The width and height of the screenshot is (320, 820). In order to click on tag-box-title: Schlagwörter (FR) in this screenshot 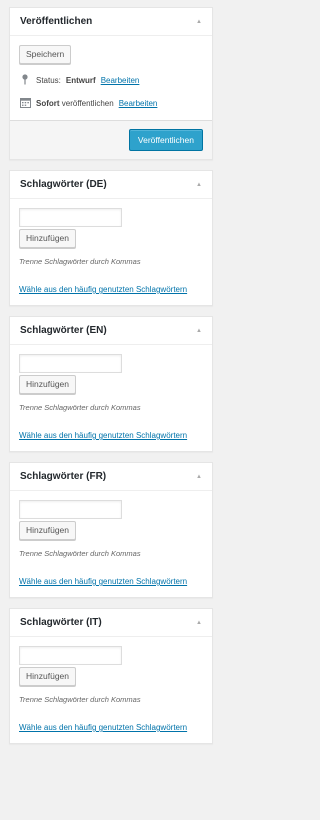, I will do `click(63, 476)`.